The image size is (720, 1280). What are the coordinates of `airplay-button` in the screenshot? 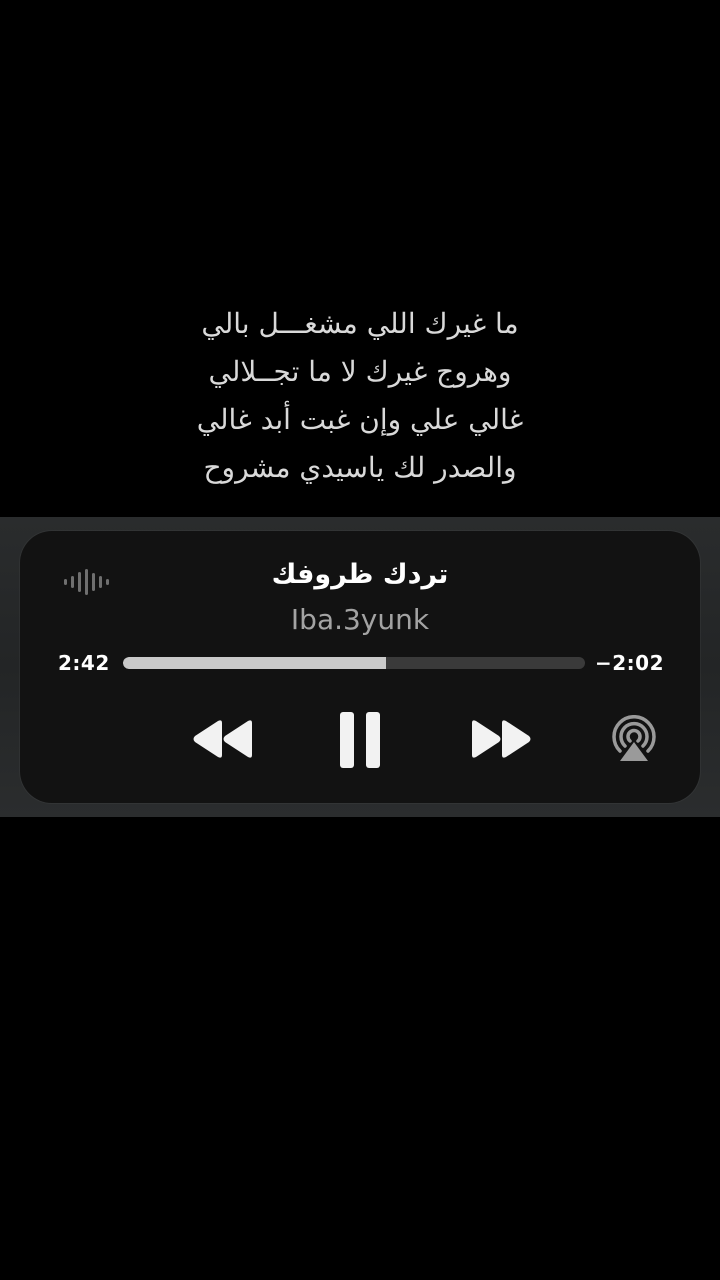 It's located at (634, 739).